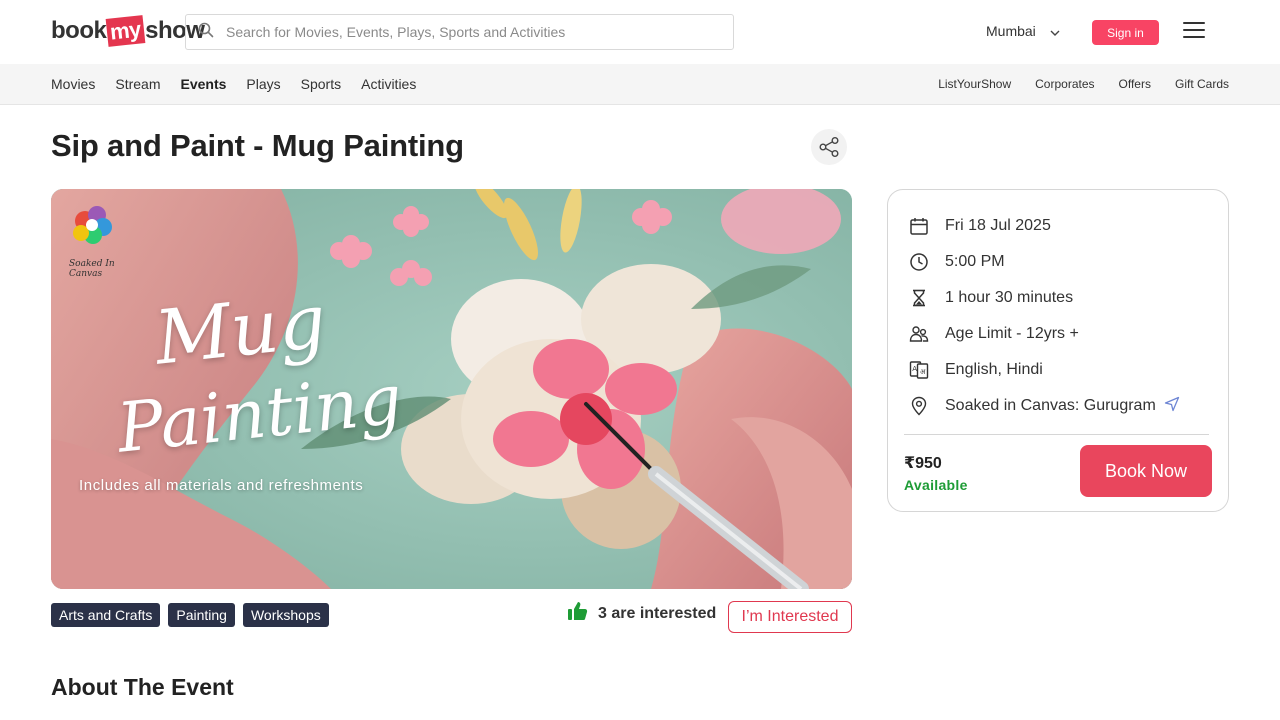  I want to click on calendar-icon, so click(919, 226).